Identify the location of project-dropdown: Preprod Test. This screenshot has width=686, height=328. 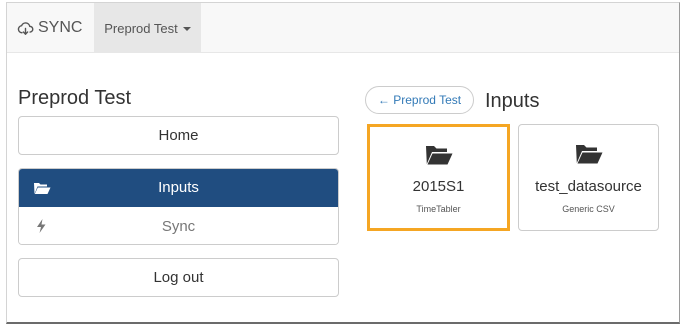
(147, 28).